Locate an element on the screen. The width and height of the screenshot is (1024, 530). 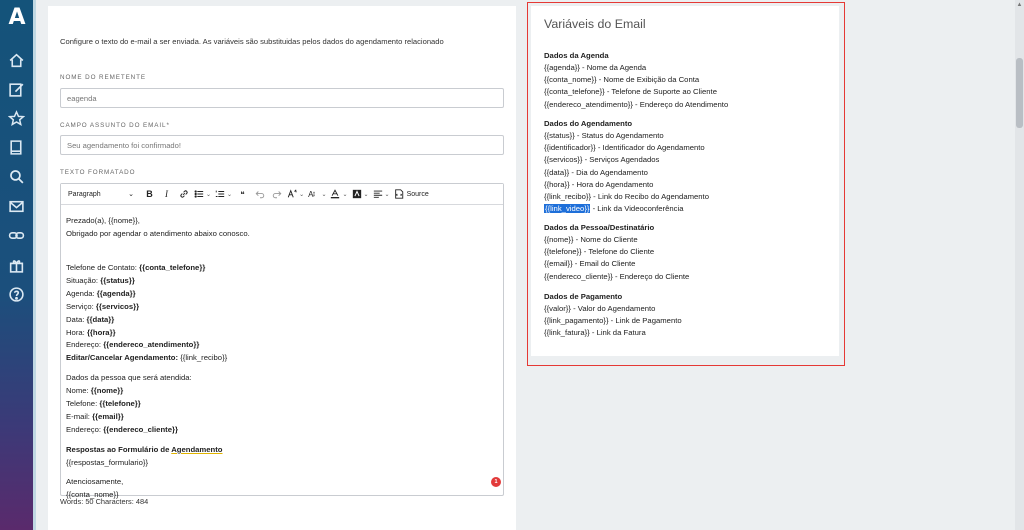
italic-button: I is located at coordinates (166, 194).